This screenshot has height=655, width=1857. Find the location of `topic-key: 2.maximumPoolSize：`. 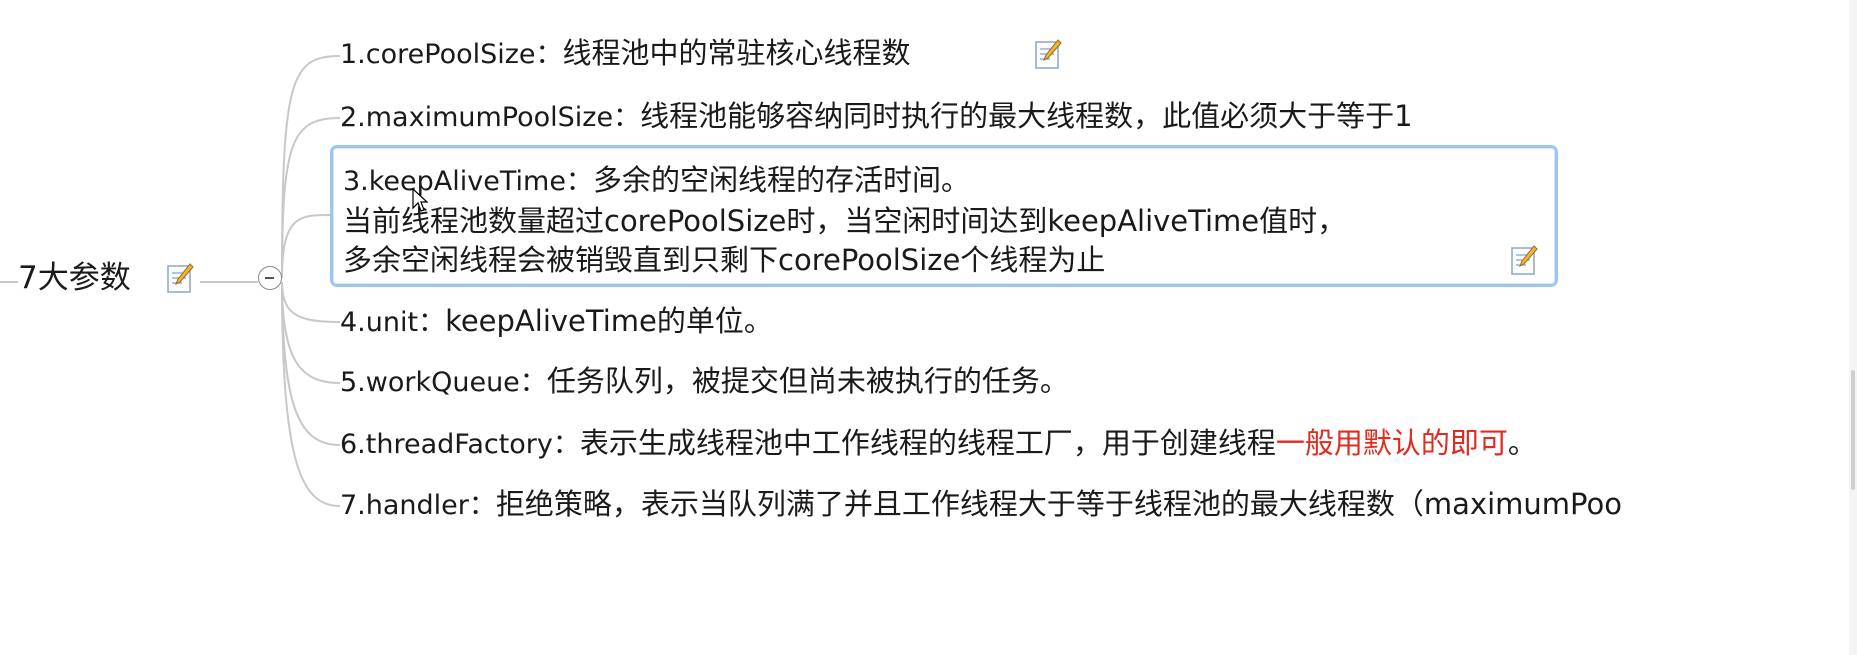

topic-key: 2.maximumPoolSize： is located at coordinates (490, 117).